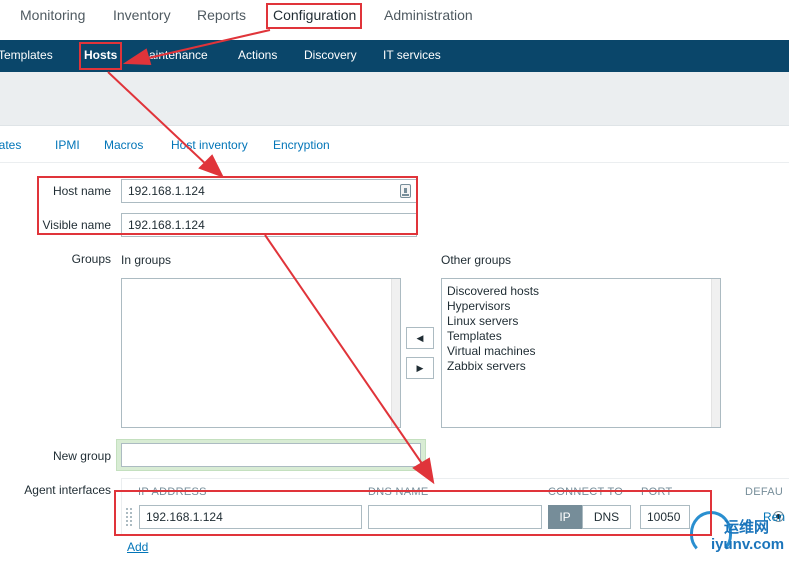 The height and width of the screenshot is (561, 789). I want to click on annotation-box-configuration, so click(314, 16).